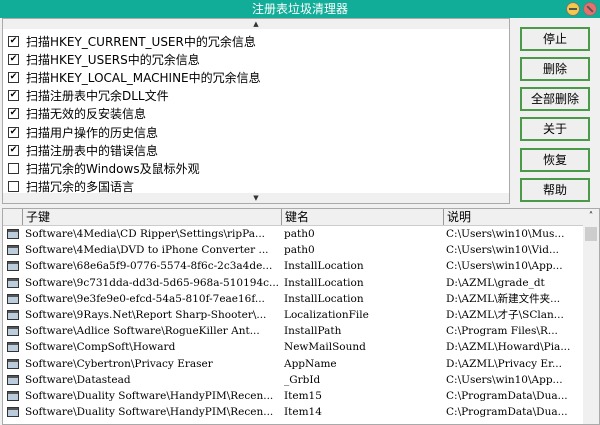 The image size is (600, 425). What do you see at coordinates (555, 129) in the screenshot?
I see `about-button: 关于` at bounding box center [555, 129].